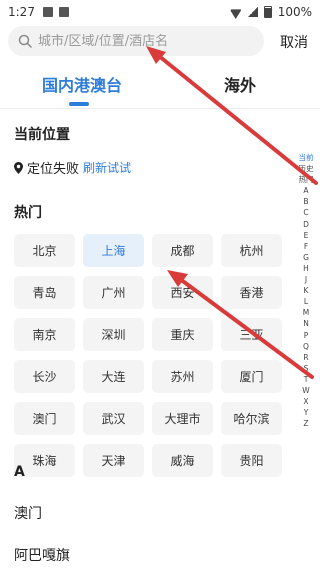  Describe the element at coordinates (28, 213) in the screenshot. I see `hot-section-title: 热门` at that location.